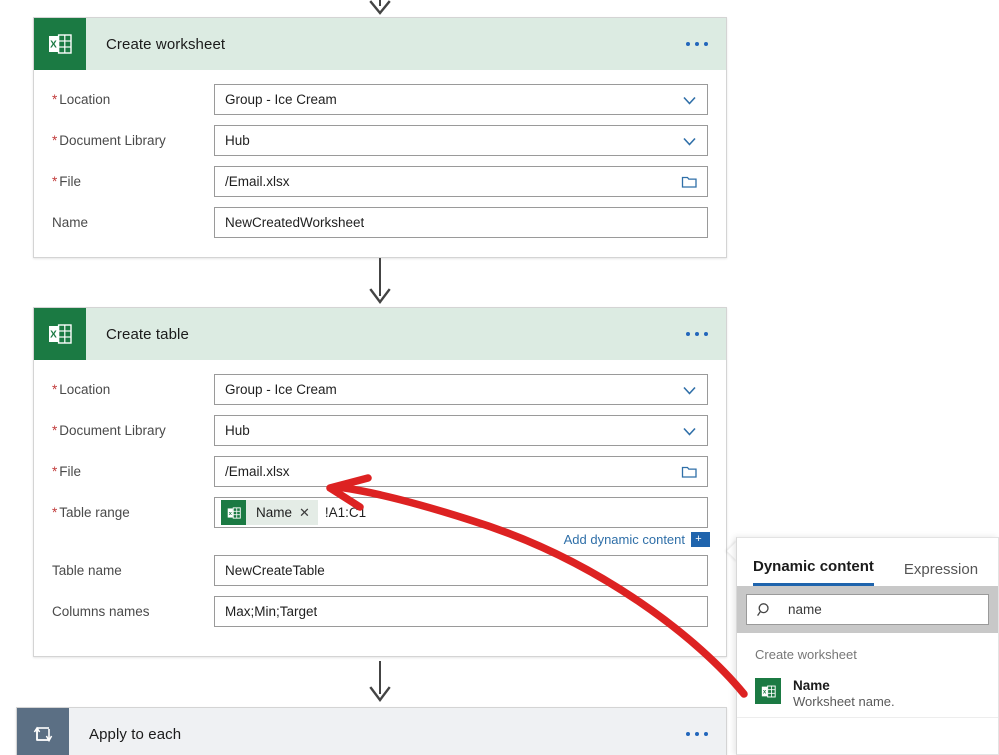 This screenshot has width=999, height=755. Describe the element at coordinates (805, 609) in the screenshot. I see `search-input-value: name` at that location.